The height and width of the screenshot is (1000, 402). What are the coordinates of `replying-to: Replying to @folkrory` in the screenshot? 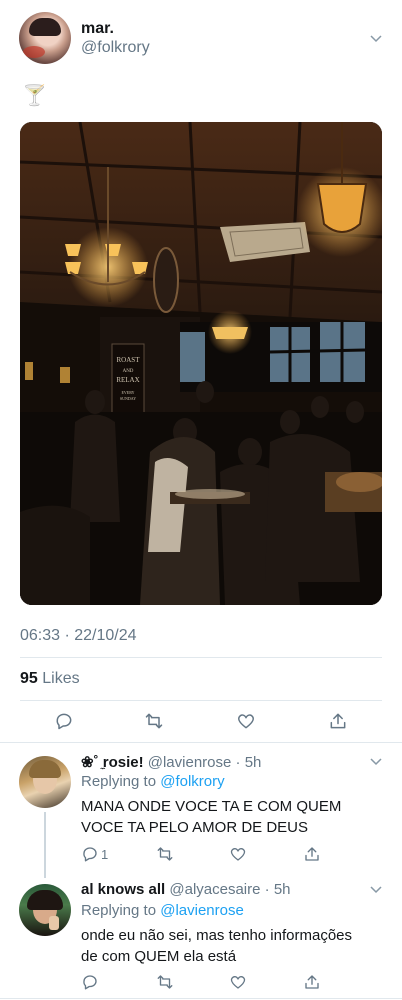 It's located at (153, 781).